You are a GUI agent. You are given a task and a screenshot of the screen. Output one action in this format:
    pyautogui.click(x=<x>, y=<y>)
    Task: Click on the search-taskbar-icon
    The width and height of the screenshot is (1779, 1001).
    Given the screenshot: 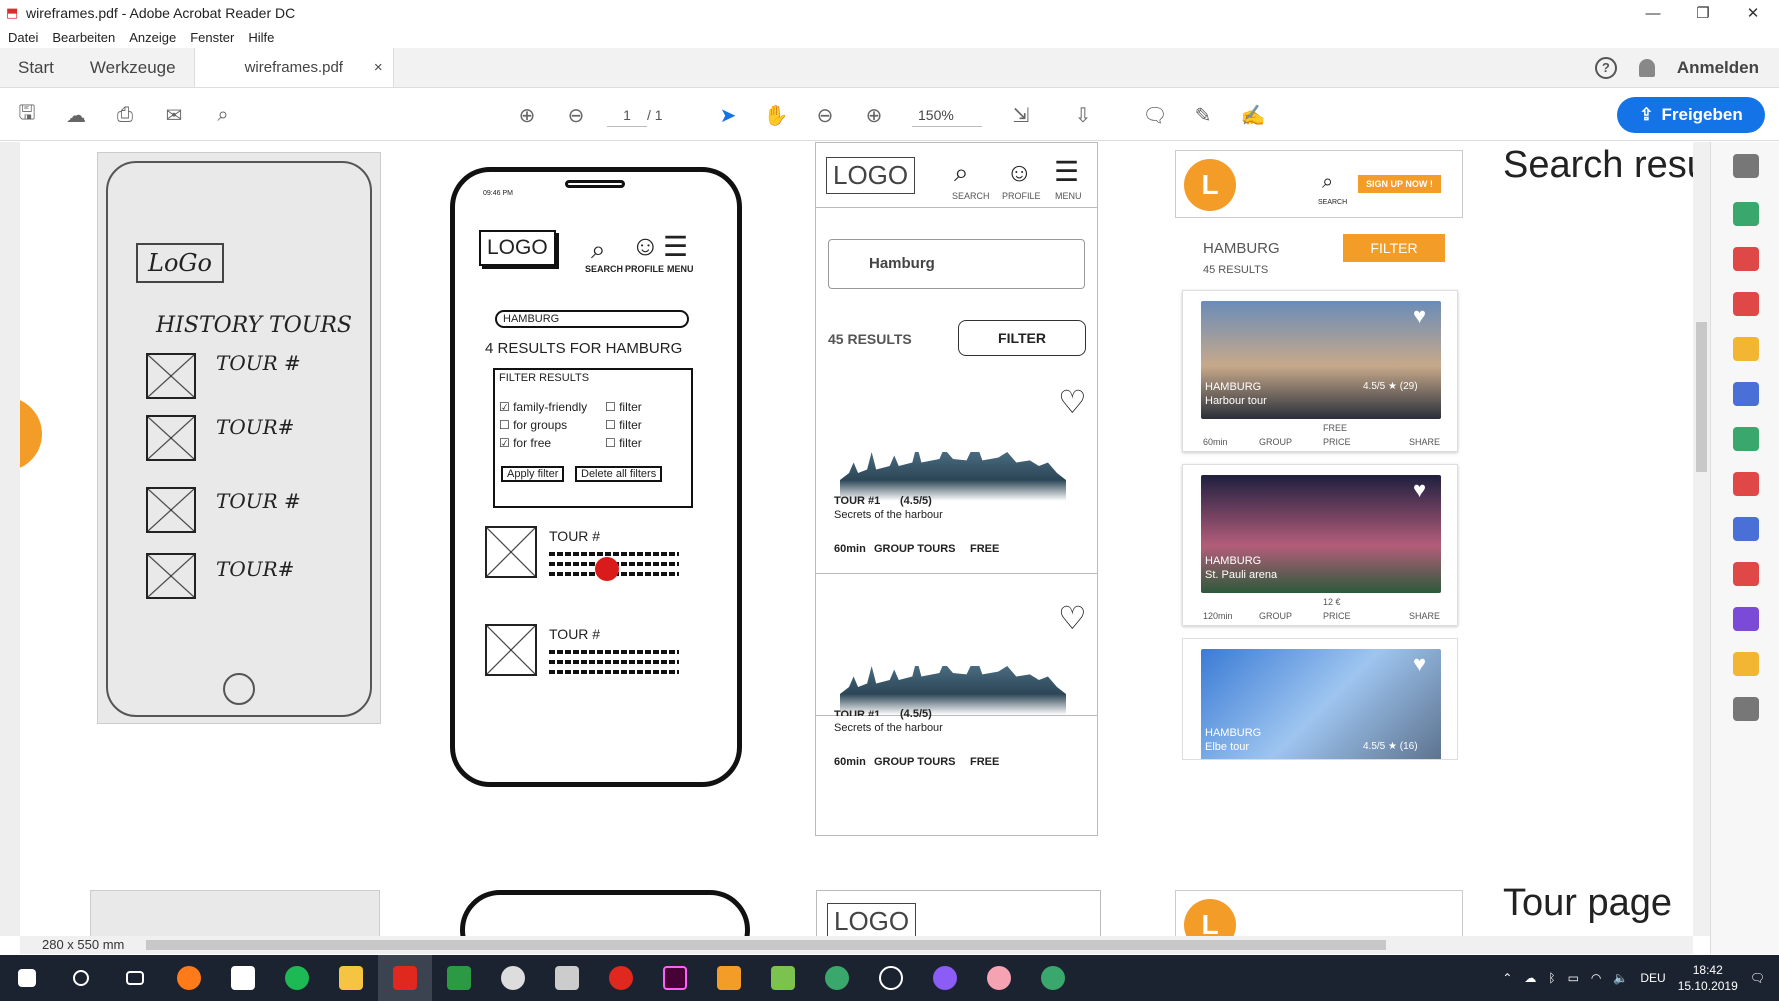 What is the action you would take?
    pyautogui.click(x=81, y=978)
    